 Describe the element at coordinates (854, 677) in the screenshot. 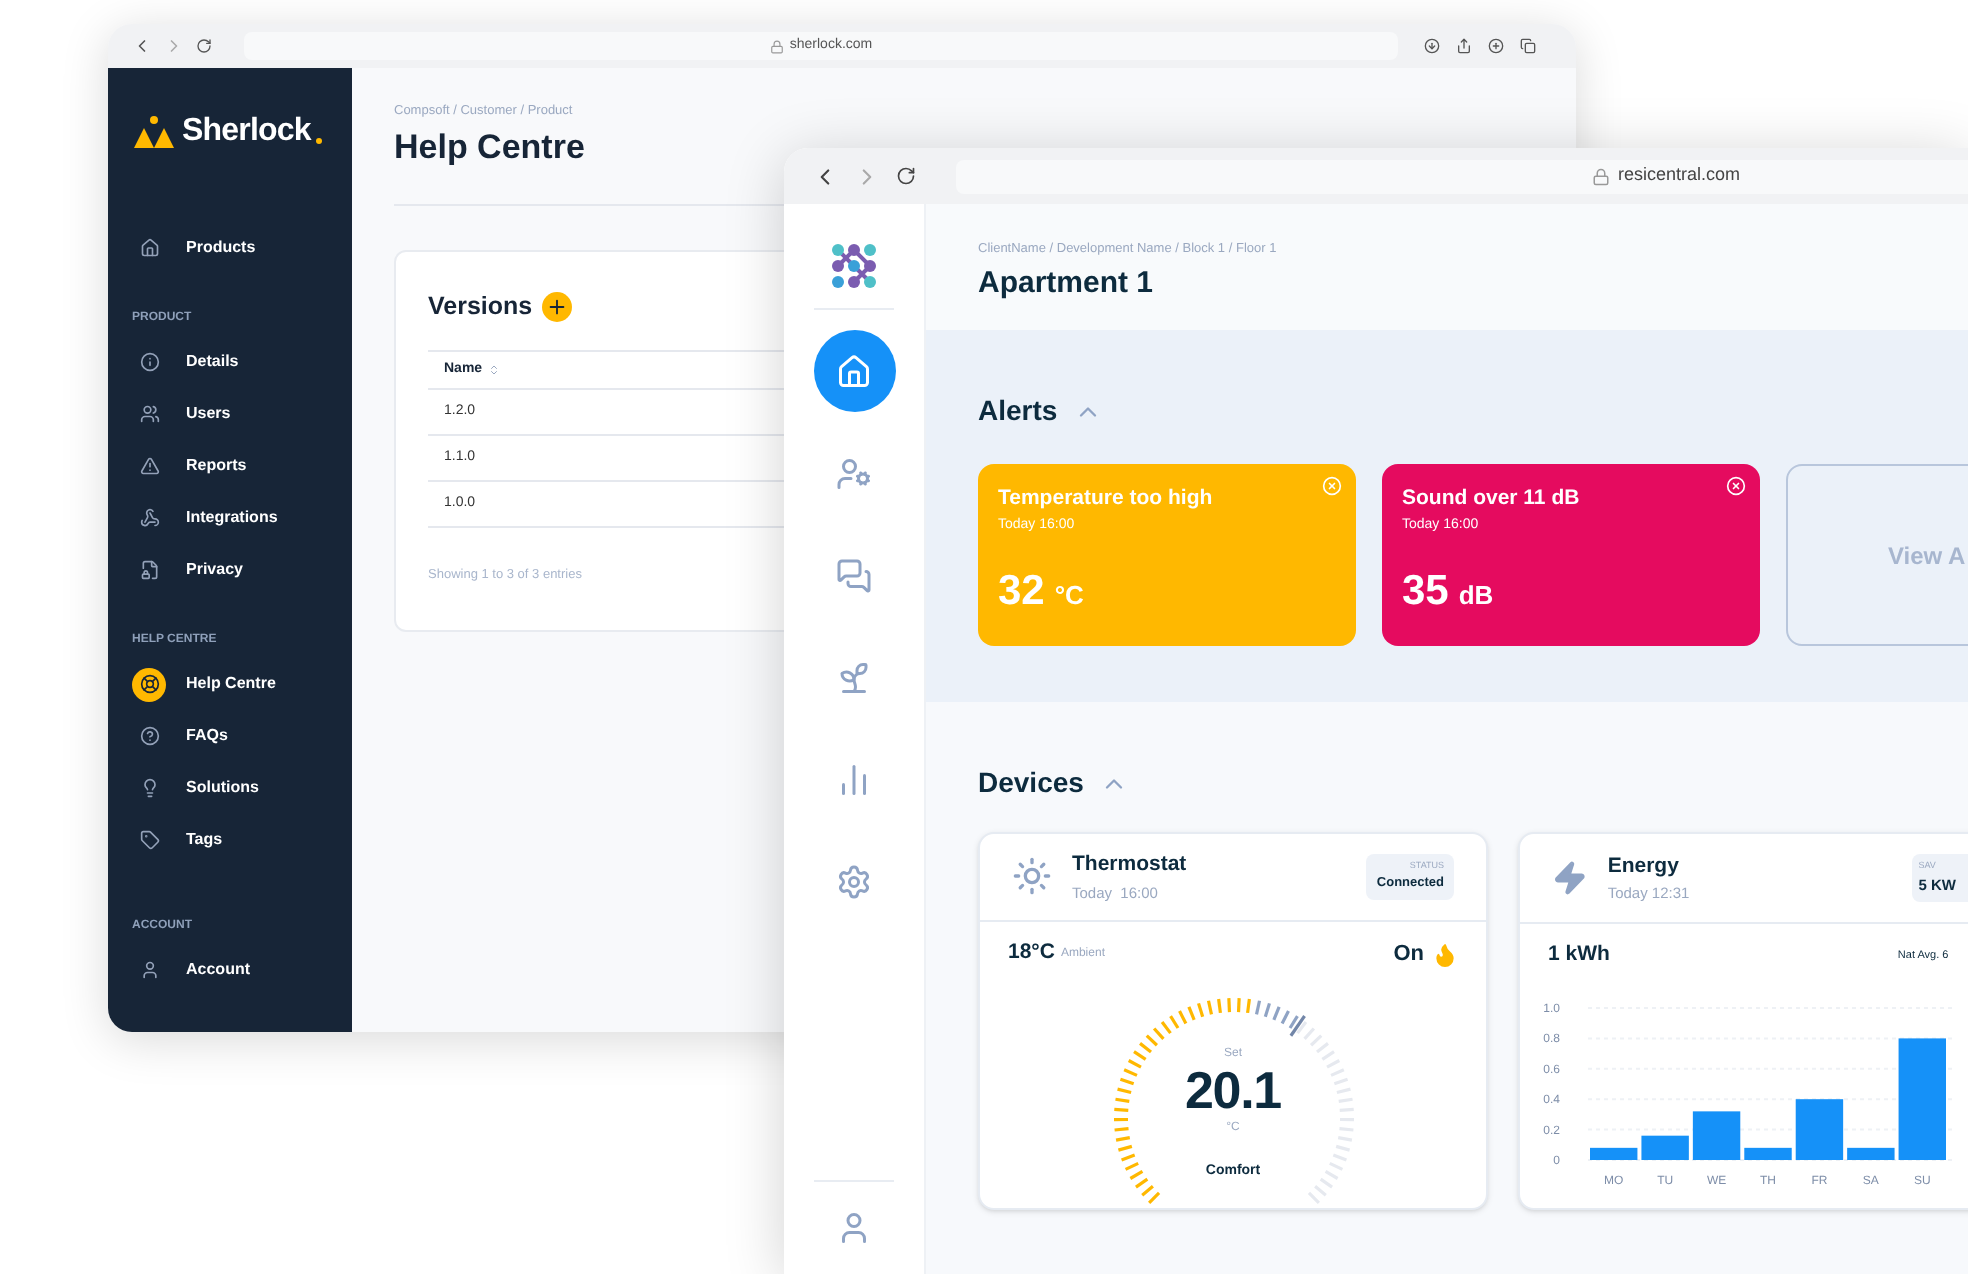

I see `sprout-icon` at that location.